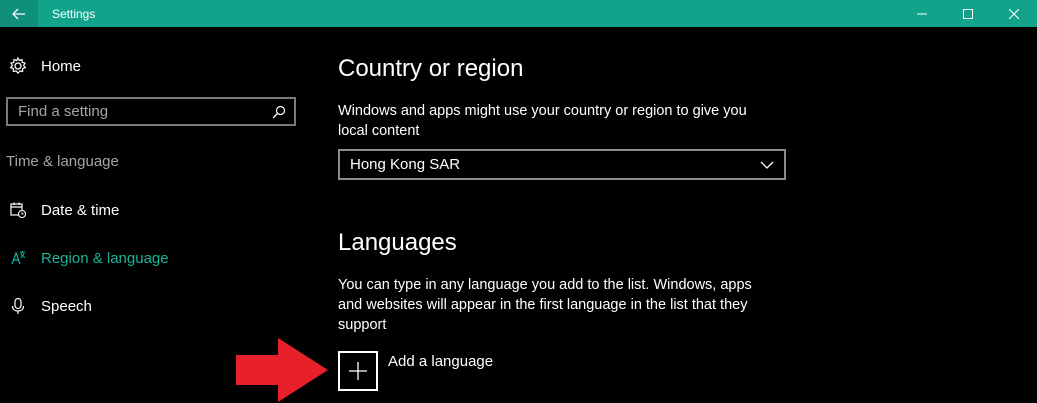 Image resolution: width=1037 pixels, height=403 pixels. Describe the element at coordinates (74, 13) in the screenshot. I see `window-title: Settings` at that location.